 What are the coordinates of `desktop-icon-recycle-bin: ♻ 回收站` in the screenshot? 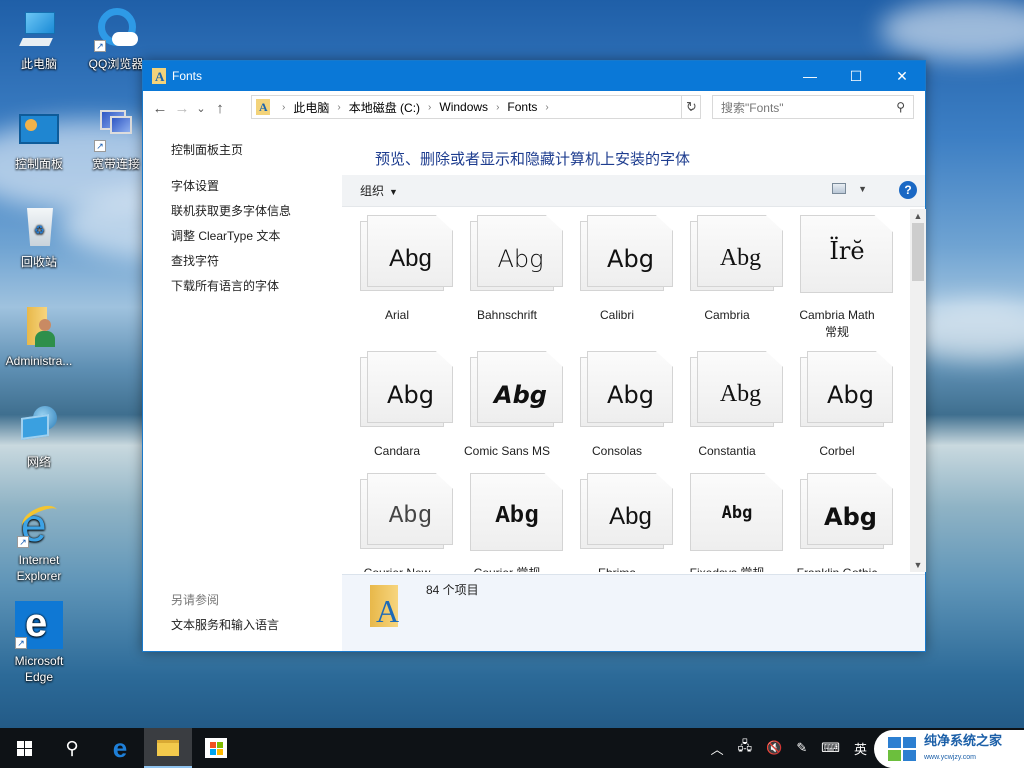 It's located at (39, 238).